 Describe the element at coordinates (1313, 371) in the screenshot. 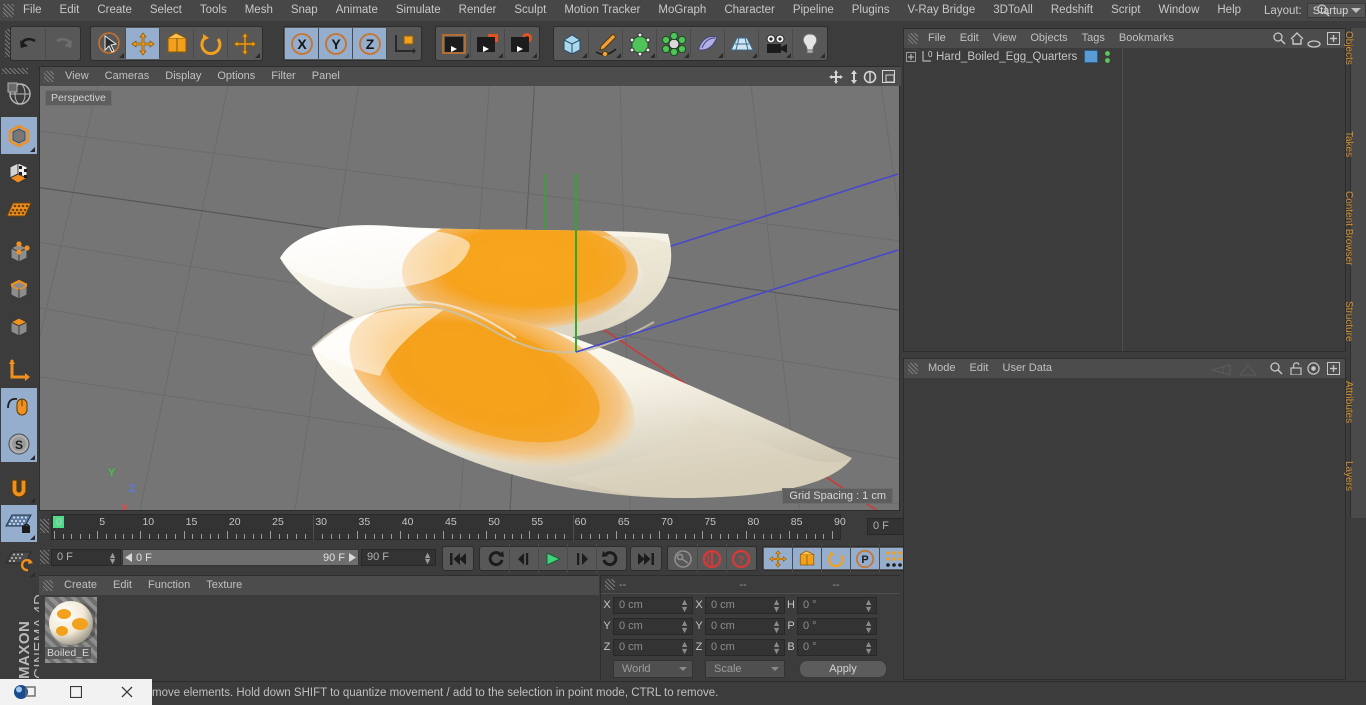

I see `target-icon` at that location.